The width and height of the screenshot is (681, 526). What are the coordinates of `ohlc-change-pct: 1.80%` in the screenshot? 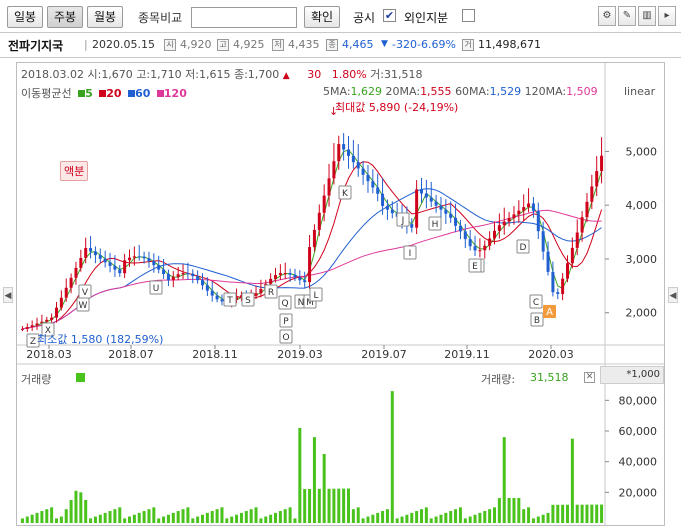 It's located at (349, 74).